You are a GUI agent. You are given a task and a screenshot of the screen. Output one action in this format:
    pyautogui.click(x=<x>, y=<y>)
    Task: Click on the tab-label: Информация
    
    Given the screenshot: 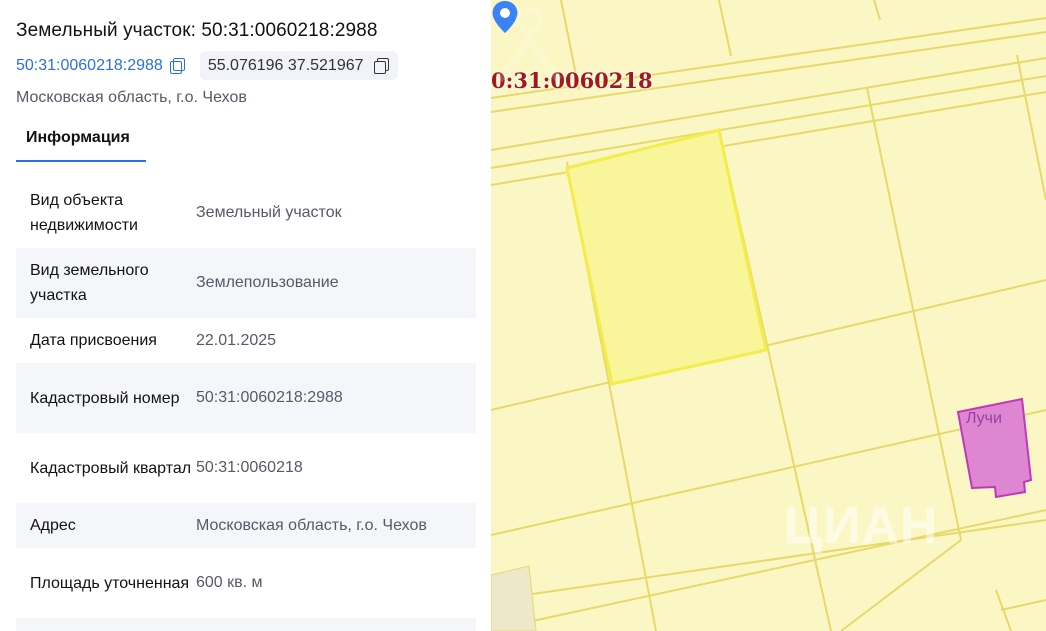 What is the action you would take?
    pyautogui.click(x=78, y=137)
    